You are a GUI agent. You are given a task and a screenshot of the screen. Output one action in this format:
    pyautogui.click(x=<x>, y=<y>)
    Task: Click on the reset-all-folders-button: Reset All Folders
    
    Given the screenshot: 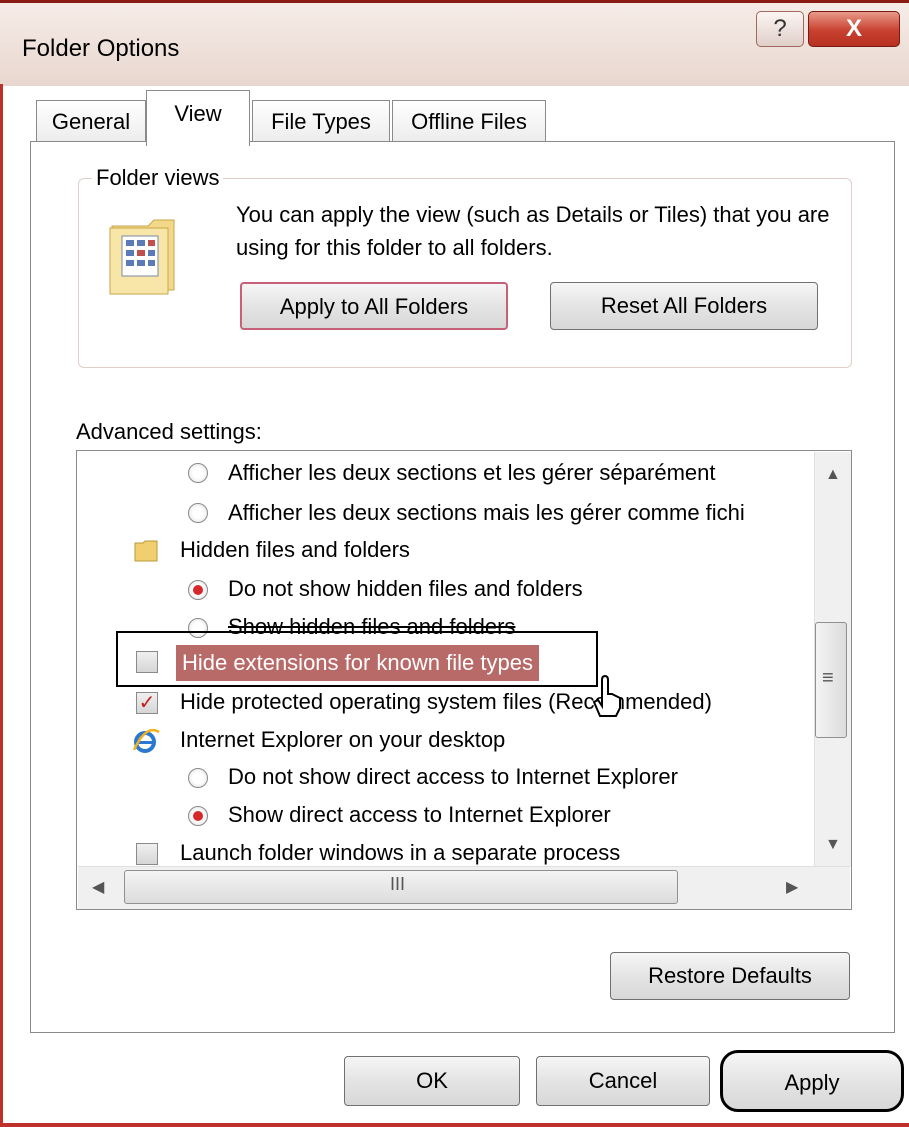 What is the action you would take?
    pyautogui.click(x=684, y=306)
    